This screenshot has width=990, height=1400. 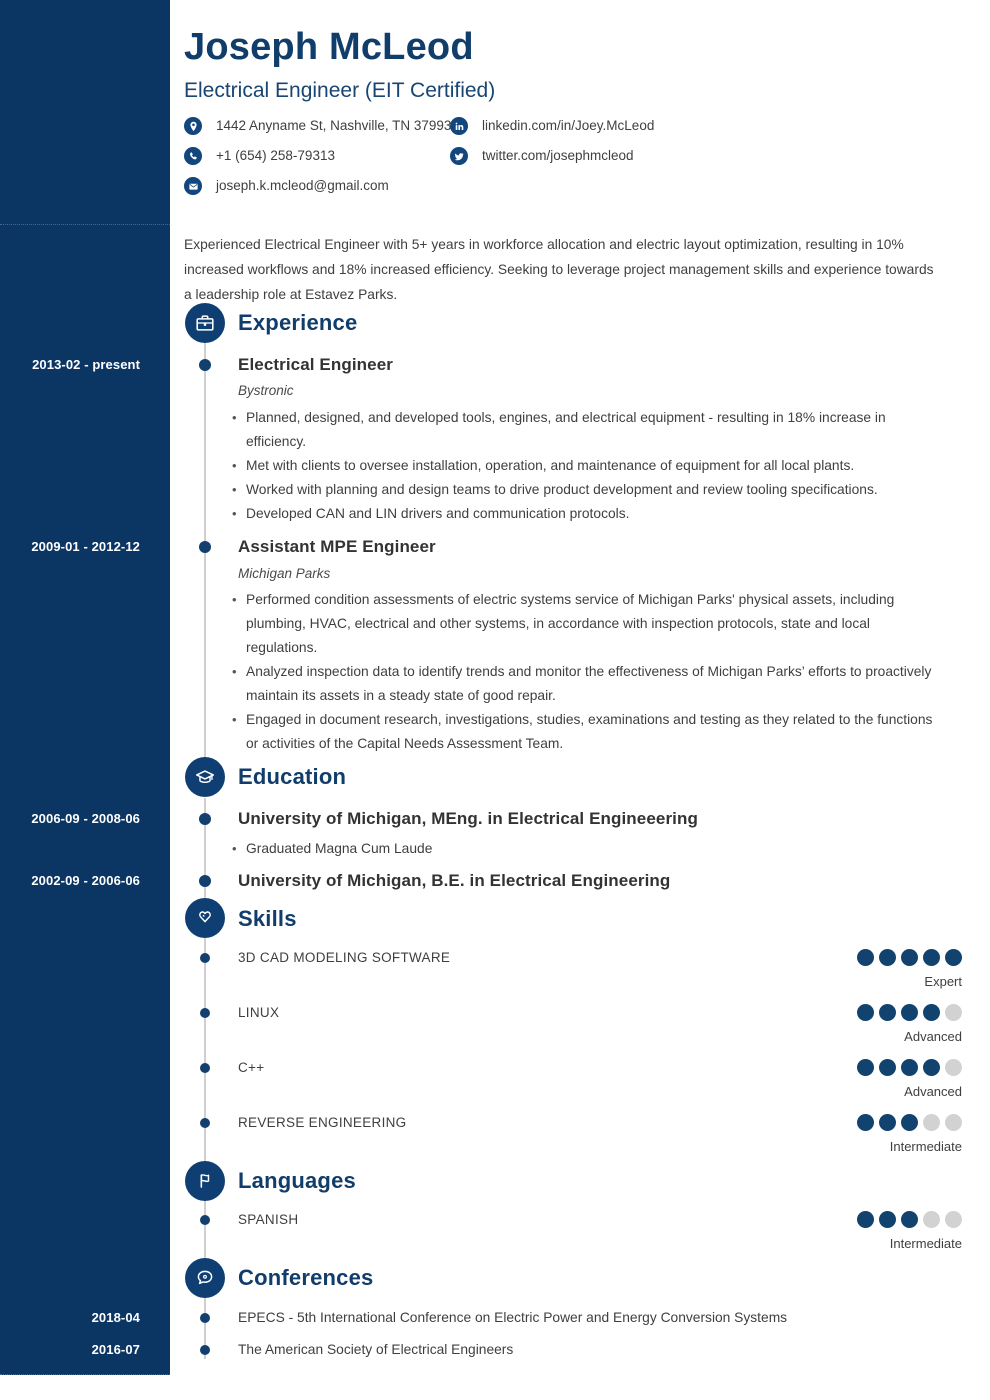 What do you see at coordinates (275, 155) in the screenshot?
I see `contact-phone-text: +1 (654) 258-79313` at bounding box center [275, 155].